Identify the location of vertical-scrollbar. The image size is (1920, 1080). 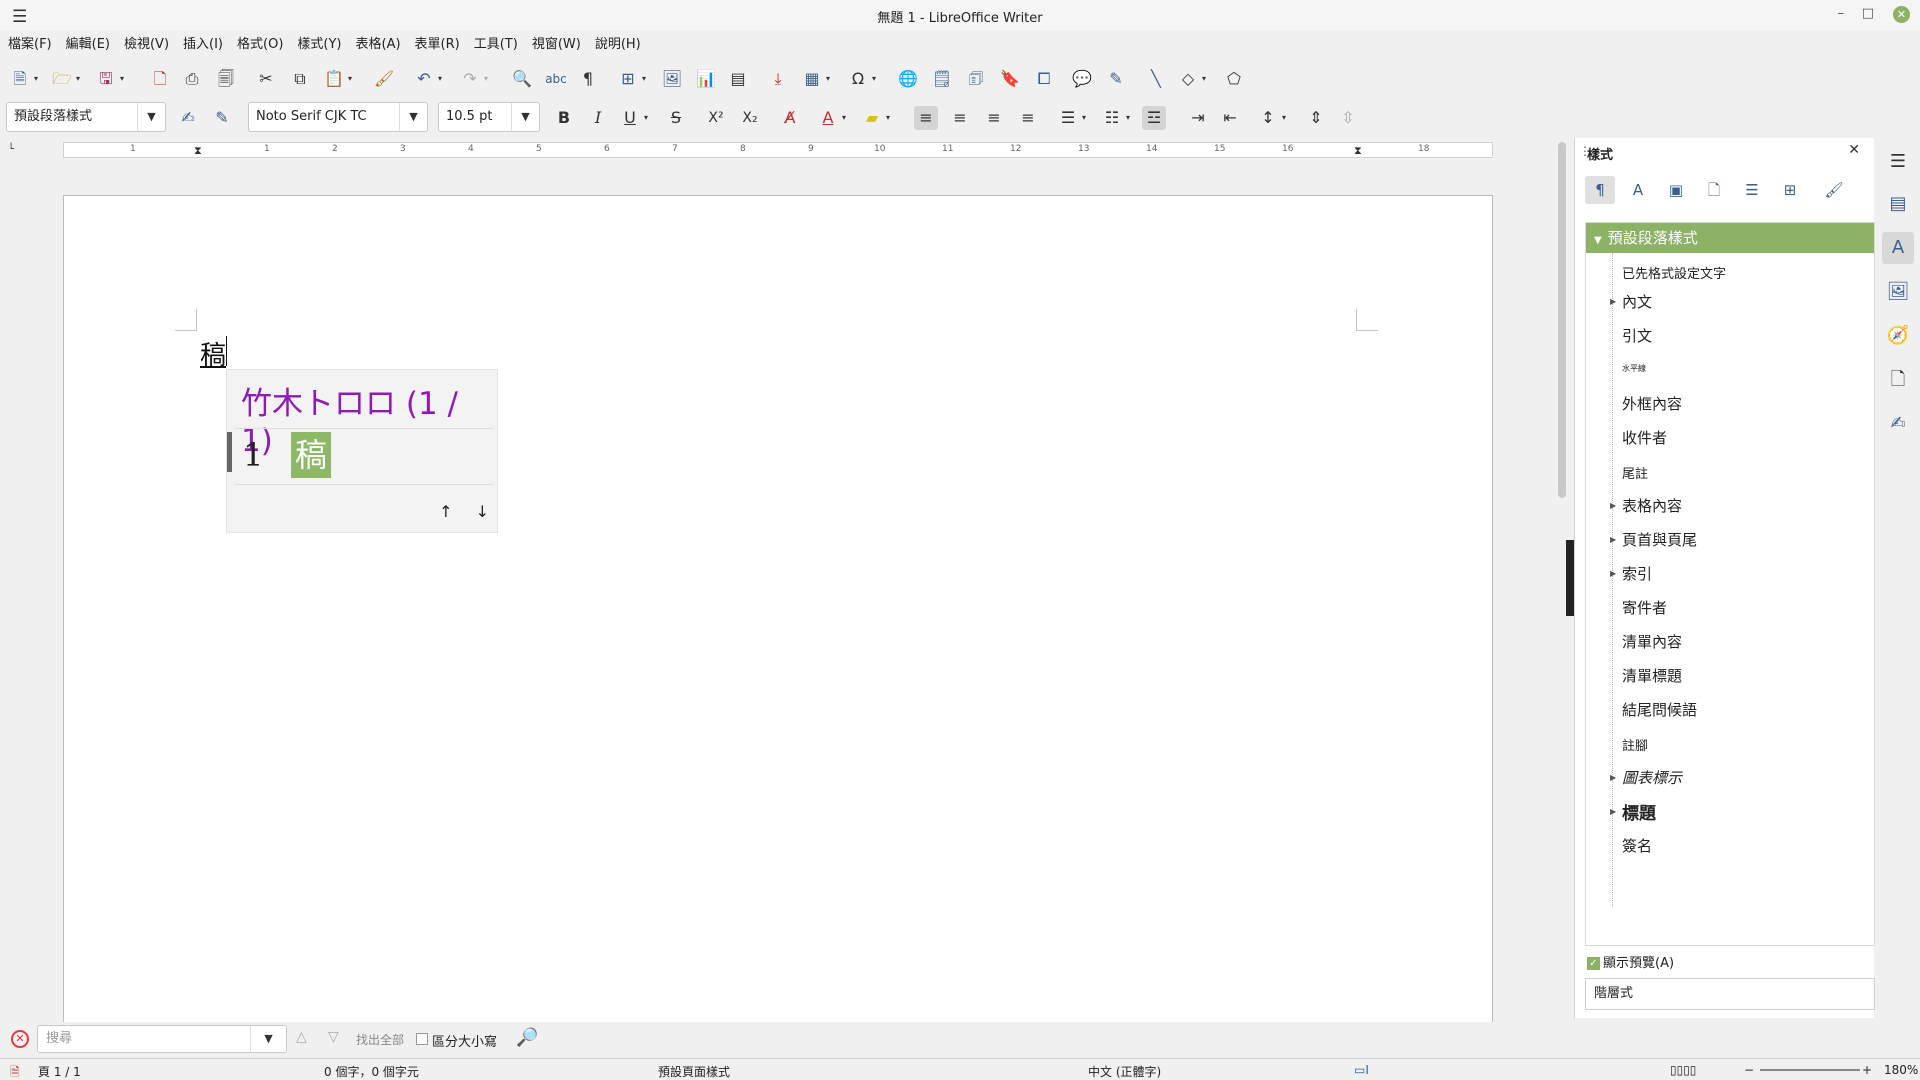
(1562, 320).